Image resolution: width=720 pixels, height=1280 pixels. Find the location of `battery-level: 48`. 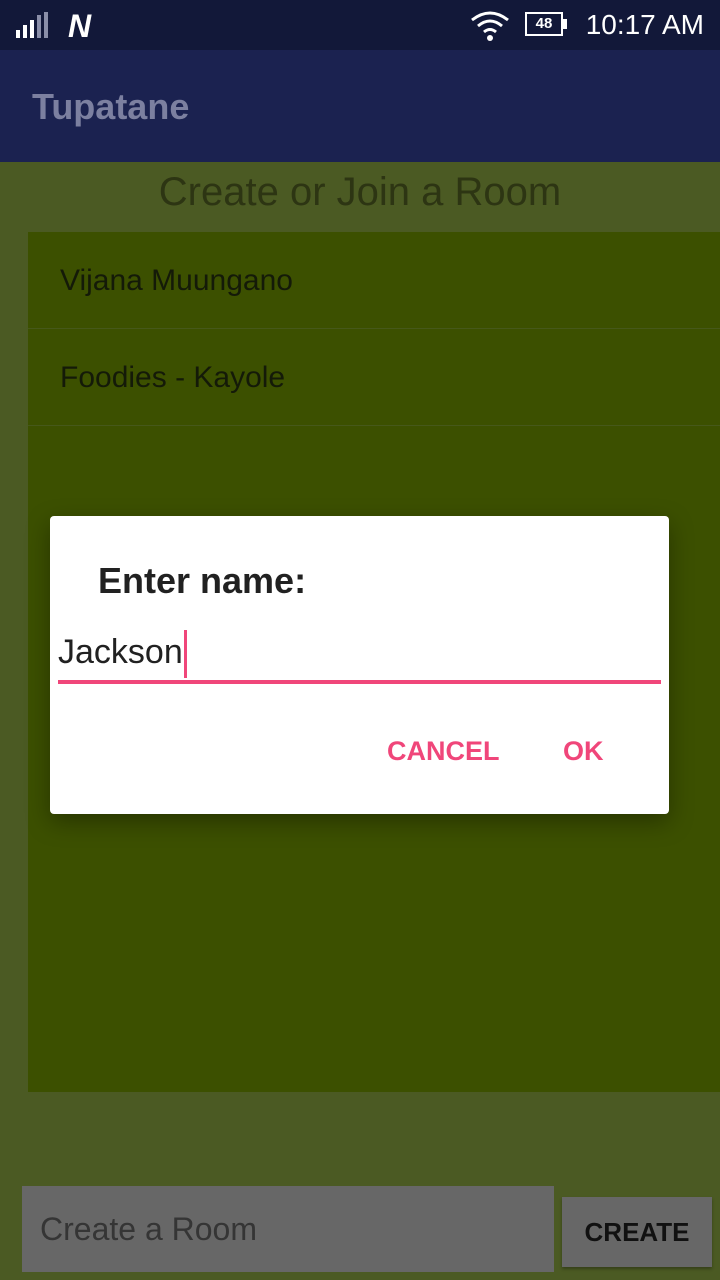

battery-level: 48 is located at coordinates (544, 23).